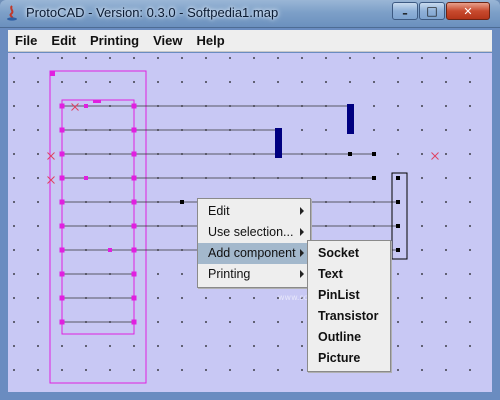 This screenshot has width=500, height=400. I want to click on submenu-item-picture: Picture, so click(349, 358).